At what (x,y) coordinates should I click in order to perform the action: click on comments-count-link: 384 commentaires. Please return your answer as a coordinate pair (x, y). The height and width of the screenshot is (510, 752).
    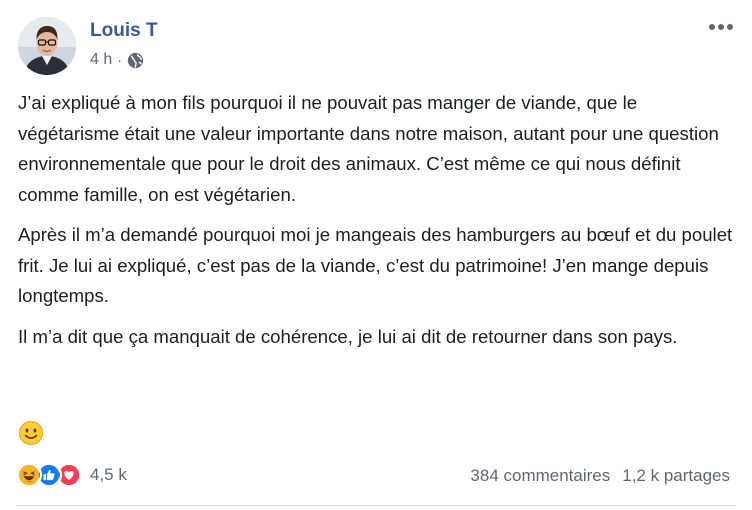
    Looking at the image, I should click on (540, 476).